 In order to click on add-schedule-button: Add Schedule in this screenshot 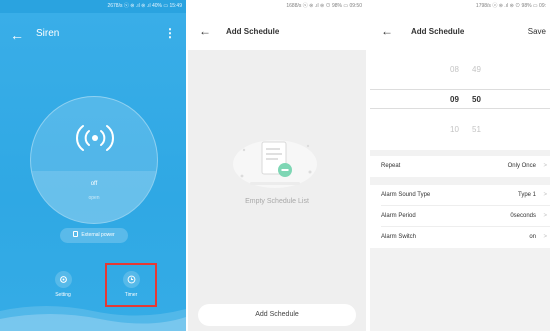, I will do `click(277, 315)`.